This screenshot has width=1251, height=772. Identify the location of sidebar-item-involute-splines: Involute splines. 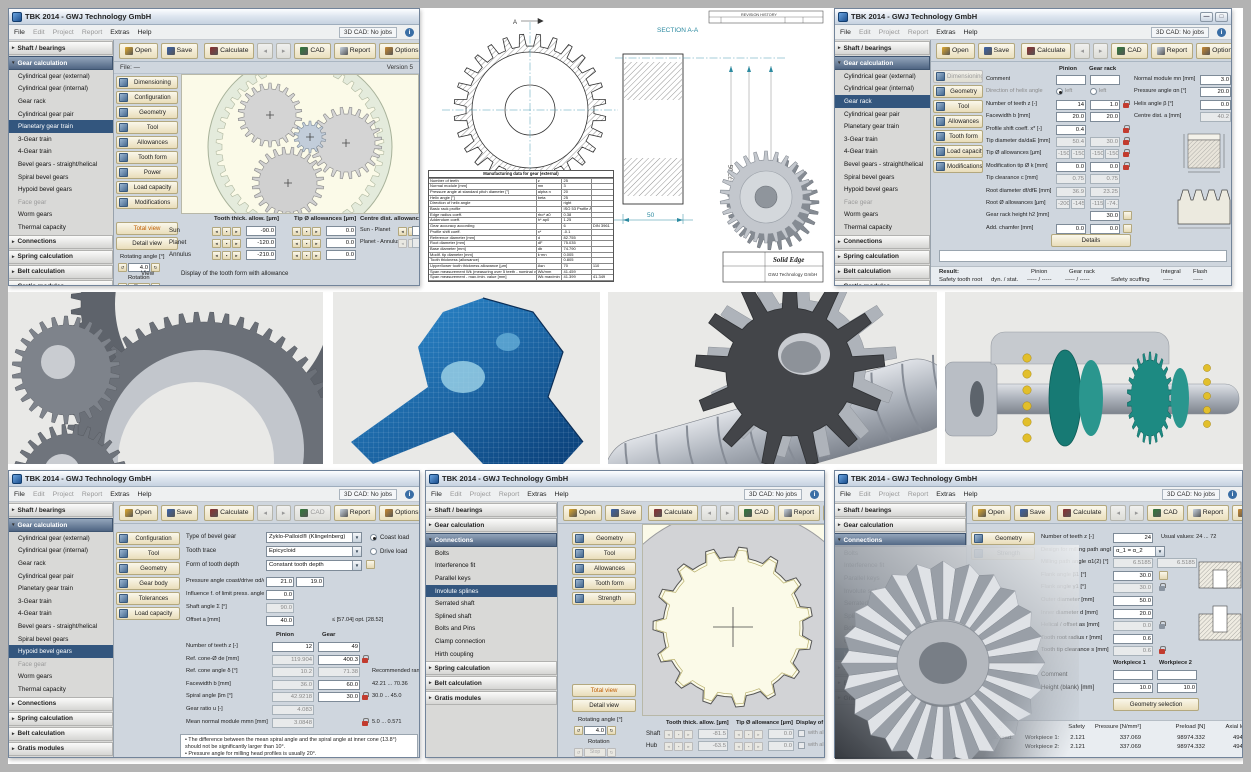
(491, 591).